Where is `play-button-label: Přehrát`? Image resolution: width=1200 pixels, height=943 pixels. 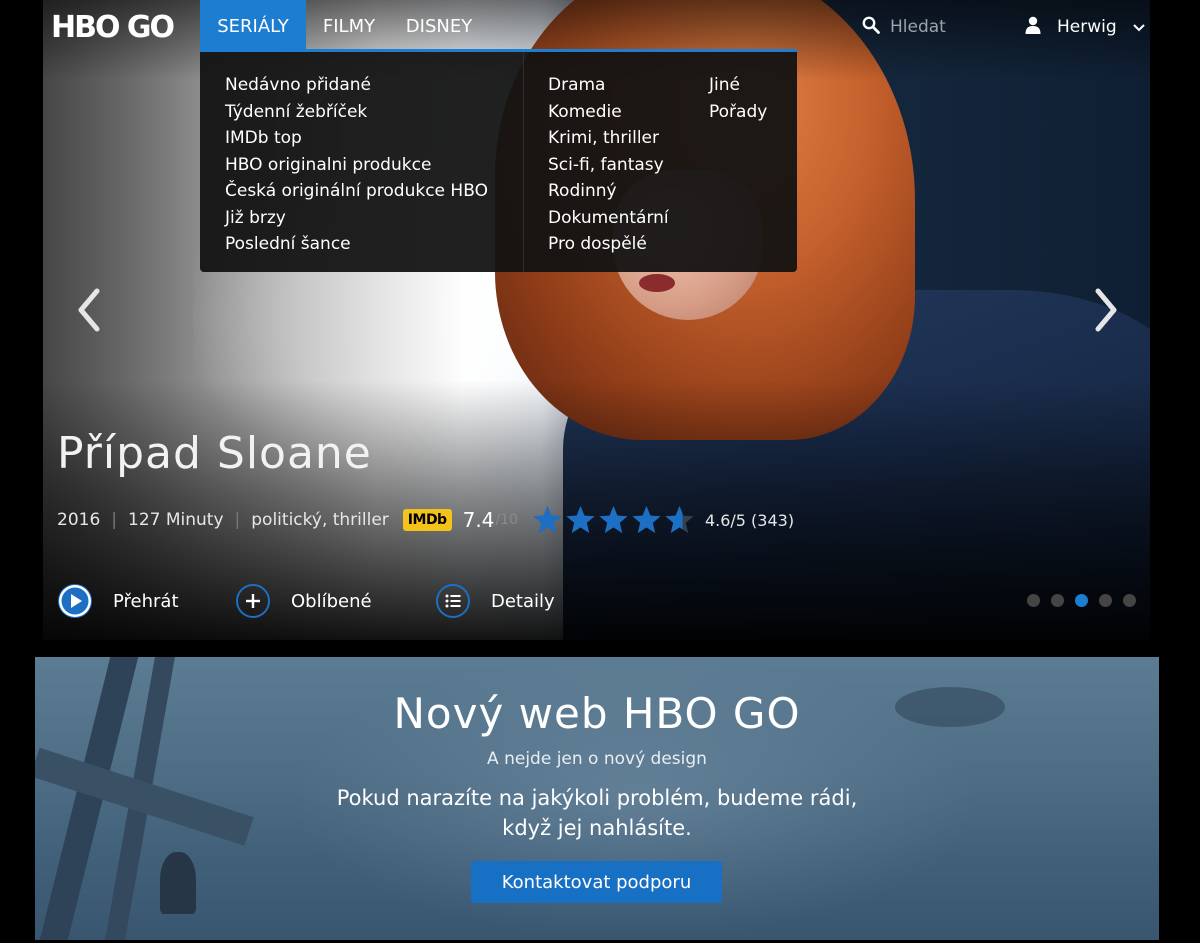
play-button-label: Přehrát is located at coordinates (146, 601).